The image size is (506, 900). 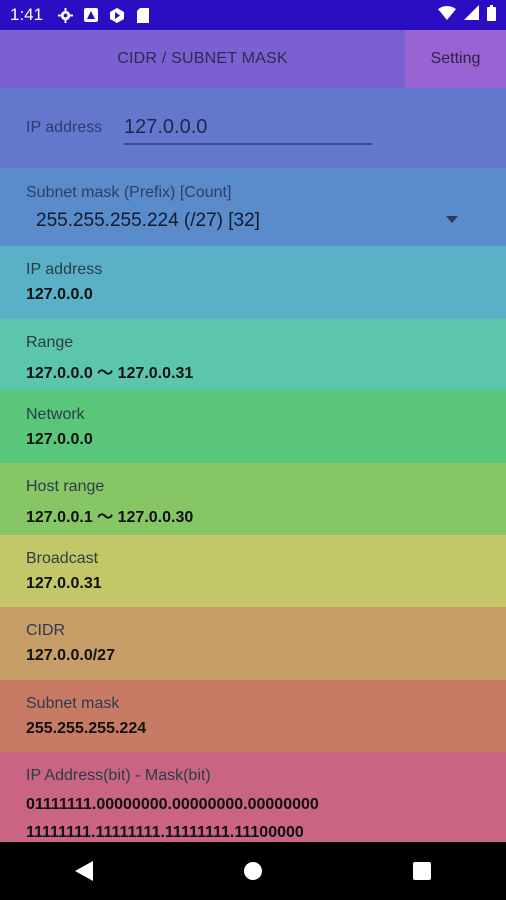 I want to click on result-label: IP address, so click(x=64, y=269).